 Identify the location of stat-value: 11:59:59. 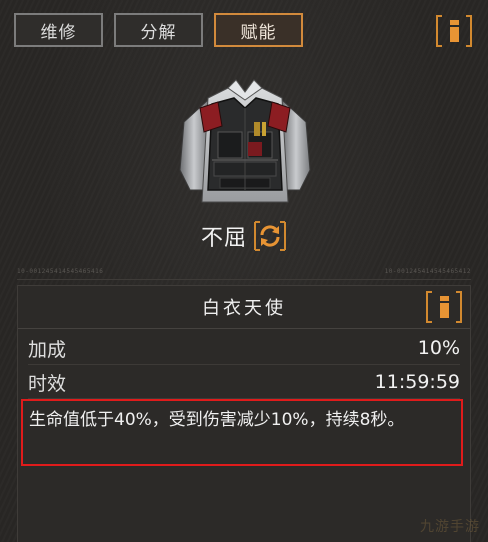
(417, 382).